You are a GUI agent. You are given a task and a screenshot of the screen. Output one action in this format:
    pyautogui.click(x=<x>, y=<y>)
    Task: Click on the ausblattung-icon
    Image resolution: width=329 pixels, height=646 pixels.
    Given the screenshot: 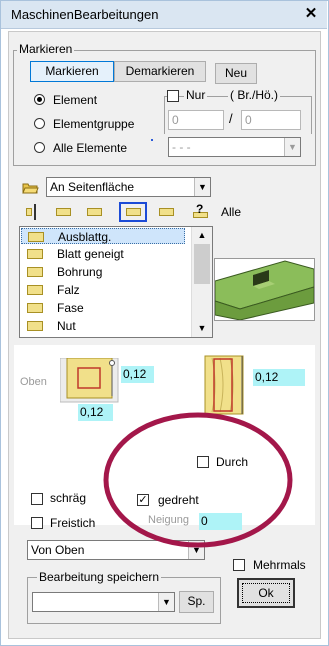 What is the action you would take?
    pyautogui.click(x=36, y=237)
    